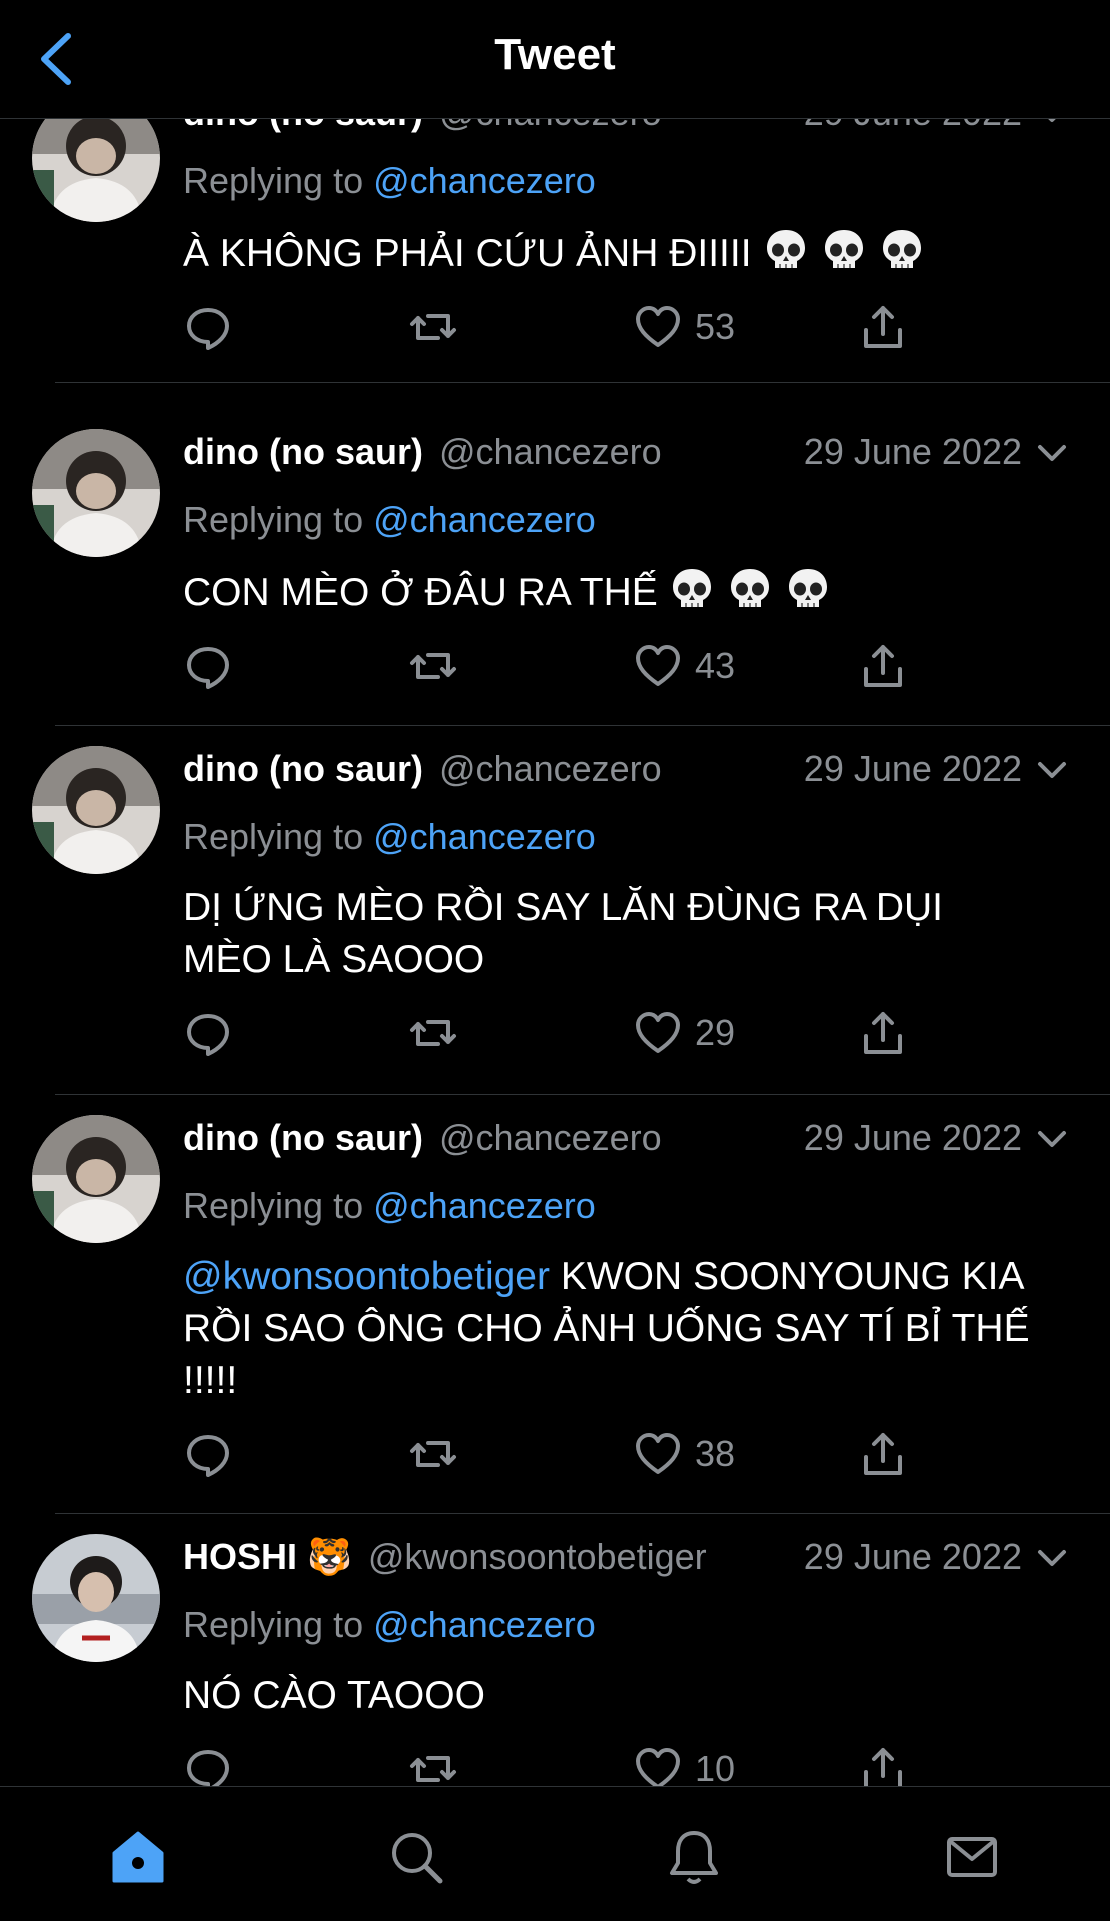 The height and width of the screenshot is (1921, 1110). I want to click on like-button: 38, so click(684, 1454).